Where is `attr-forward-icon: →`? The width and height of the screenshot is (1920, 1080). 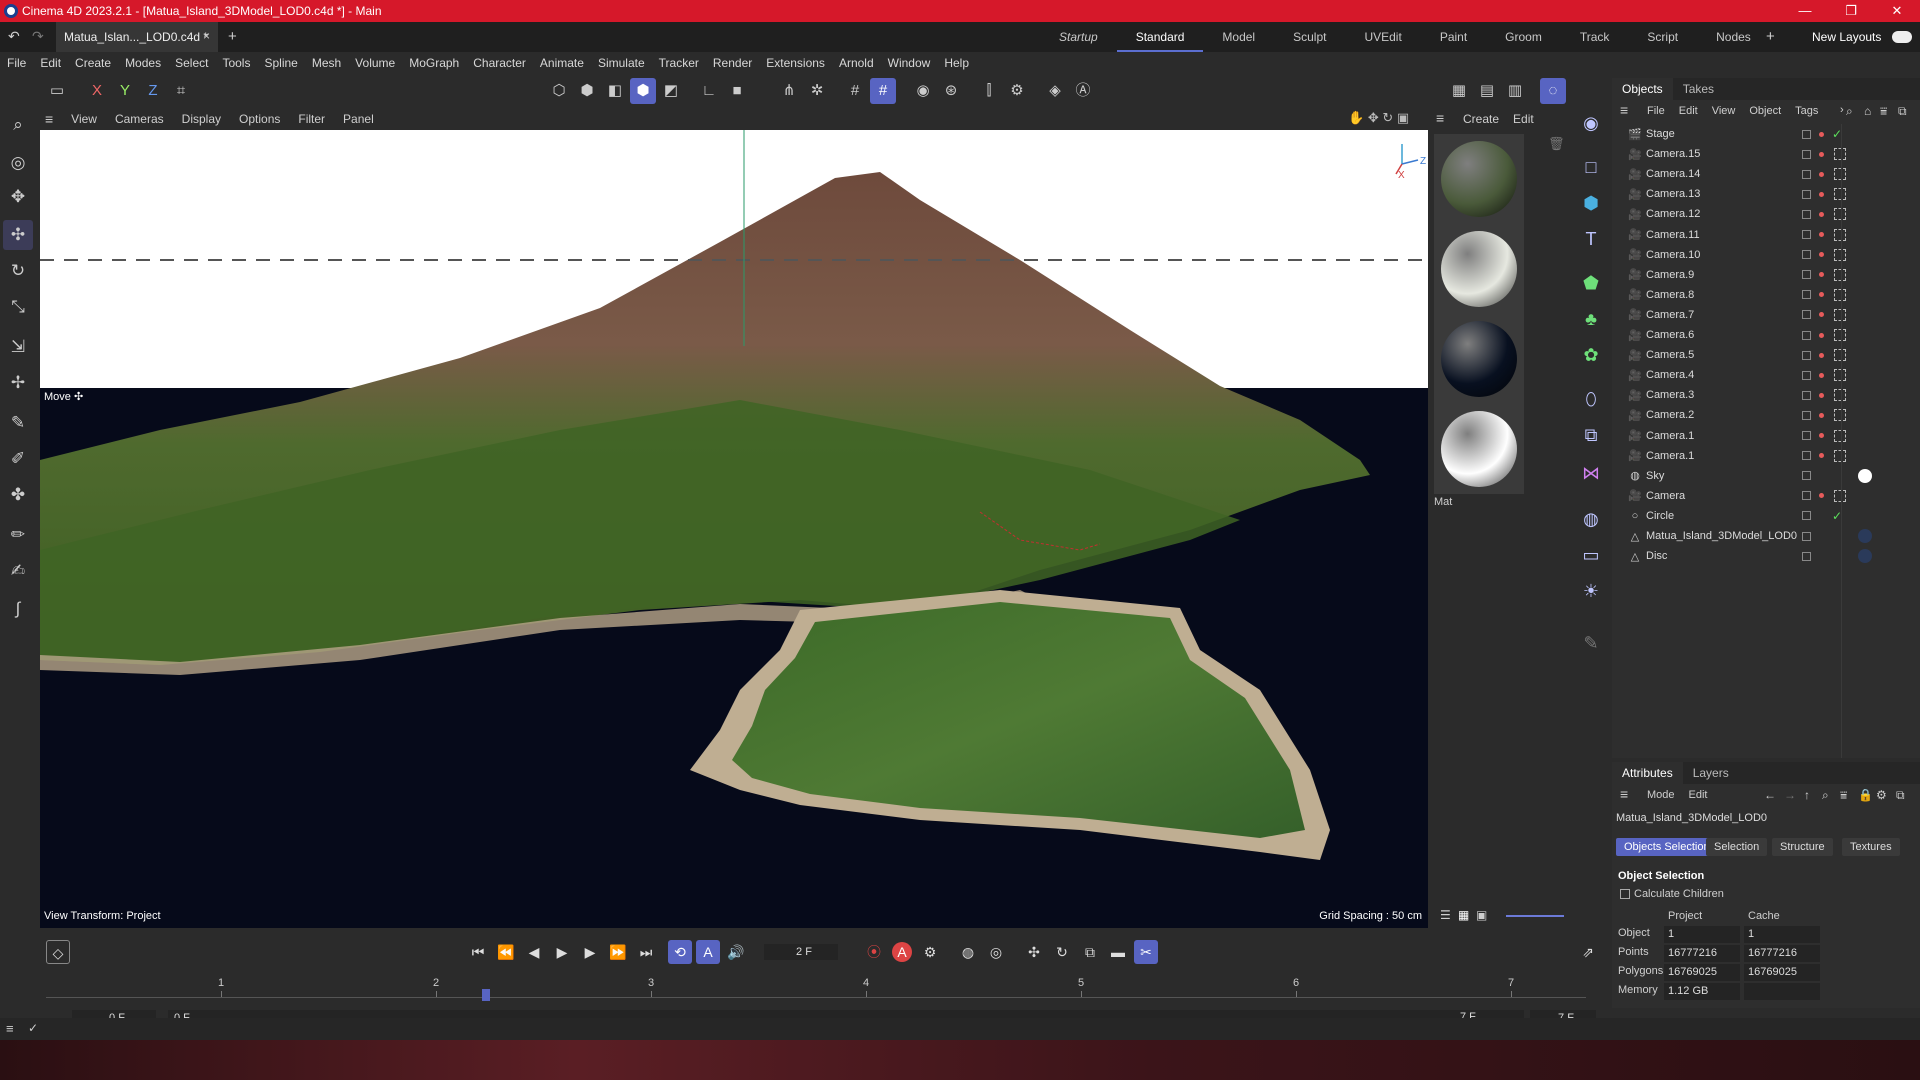
attr-forward-icon: → is located at coordinates (1790, 795).